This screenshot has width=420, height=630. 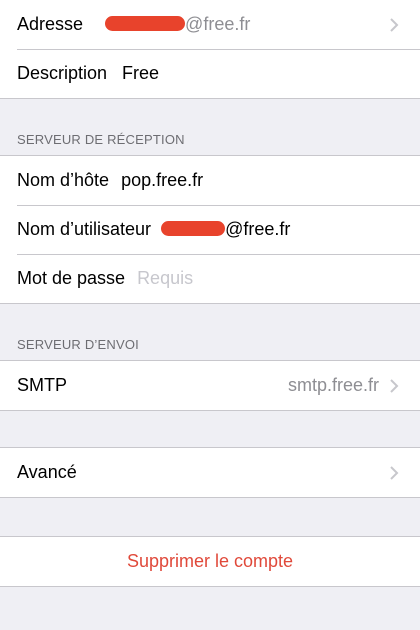 I want to click on address-domain: @free.fr, so click(x=218, y=24).